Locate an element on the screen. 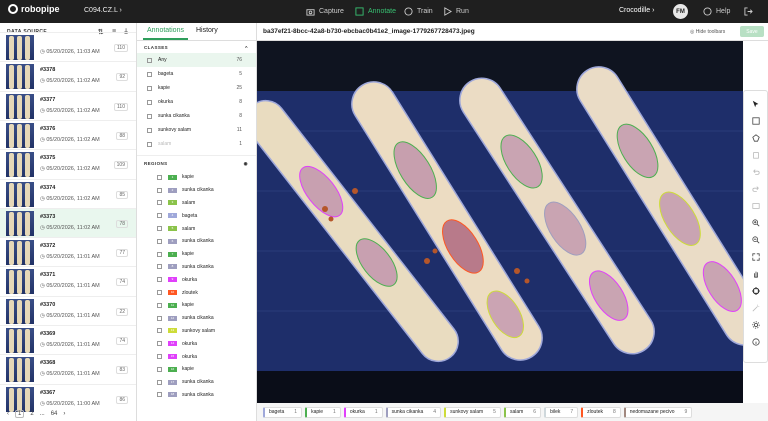 Image resolution: width=768 pixels, height=421 pixels. magic-tool is located at coordinates (756, 307).